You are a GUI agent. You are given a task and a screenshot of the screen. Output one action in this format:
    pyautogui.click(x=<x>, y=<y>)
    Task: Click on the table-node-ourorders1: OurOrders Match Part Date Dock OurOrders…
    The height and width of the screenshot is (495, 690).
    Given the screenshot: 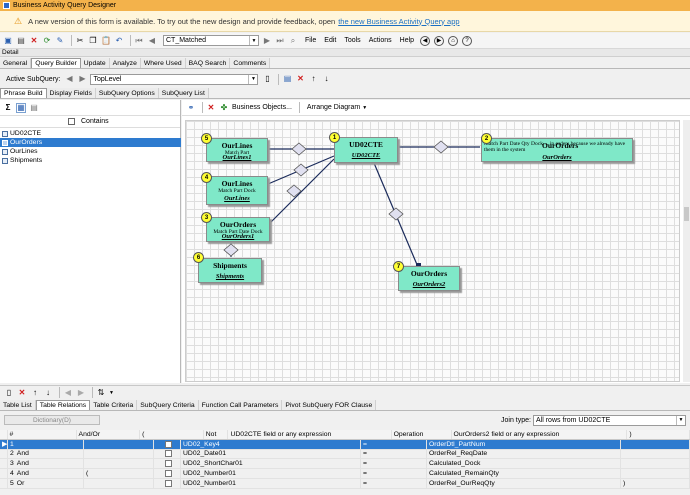 What is the action you would take?
    pyautogui.click(x=238, y=229)
    